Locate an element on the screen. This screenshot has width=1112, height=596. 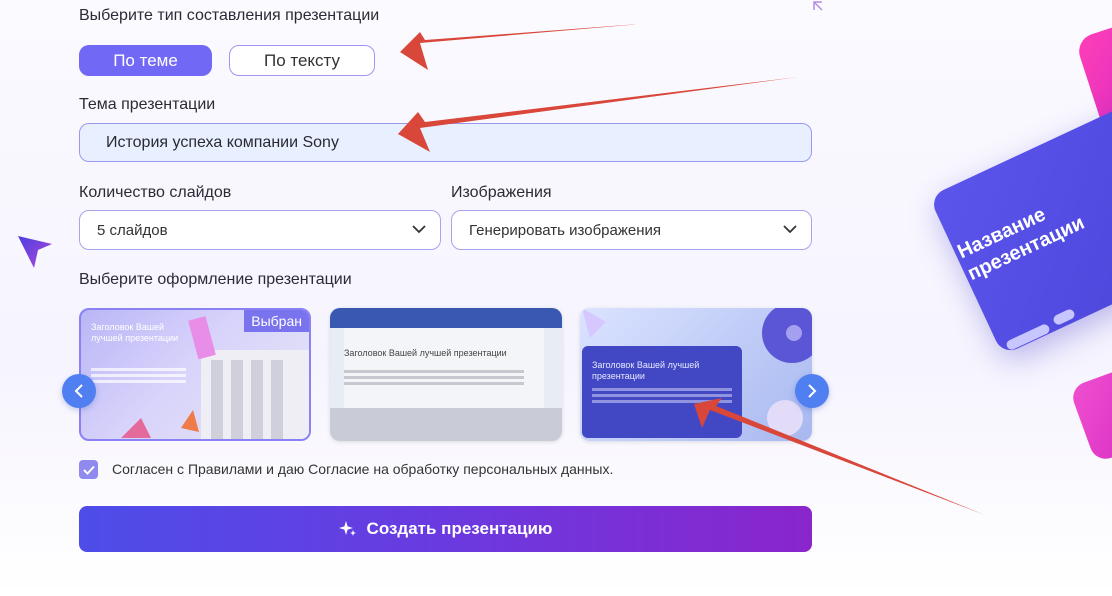
theme-2-illustration is located at coordinates (446, 374).